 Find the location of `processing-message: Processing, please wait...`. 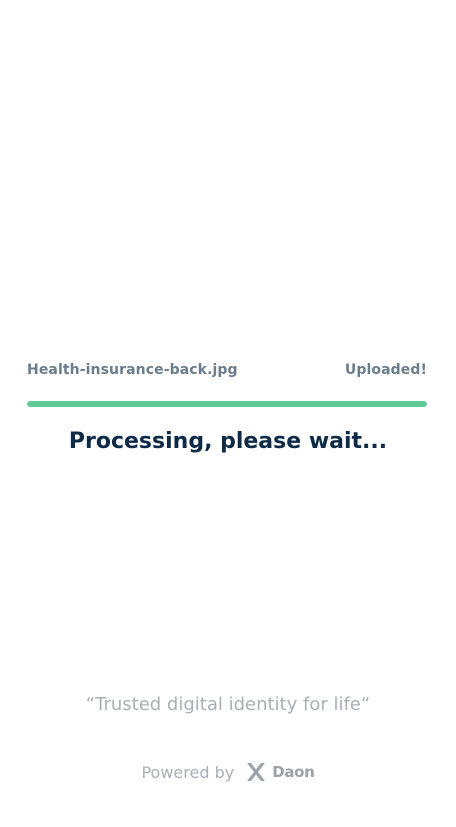

processing-message: Processing, please wait... is located at coordinates (228, 441).